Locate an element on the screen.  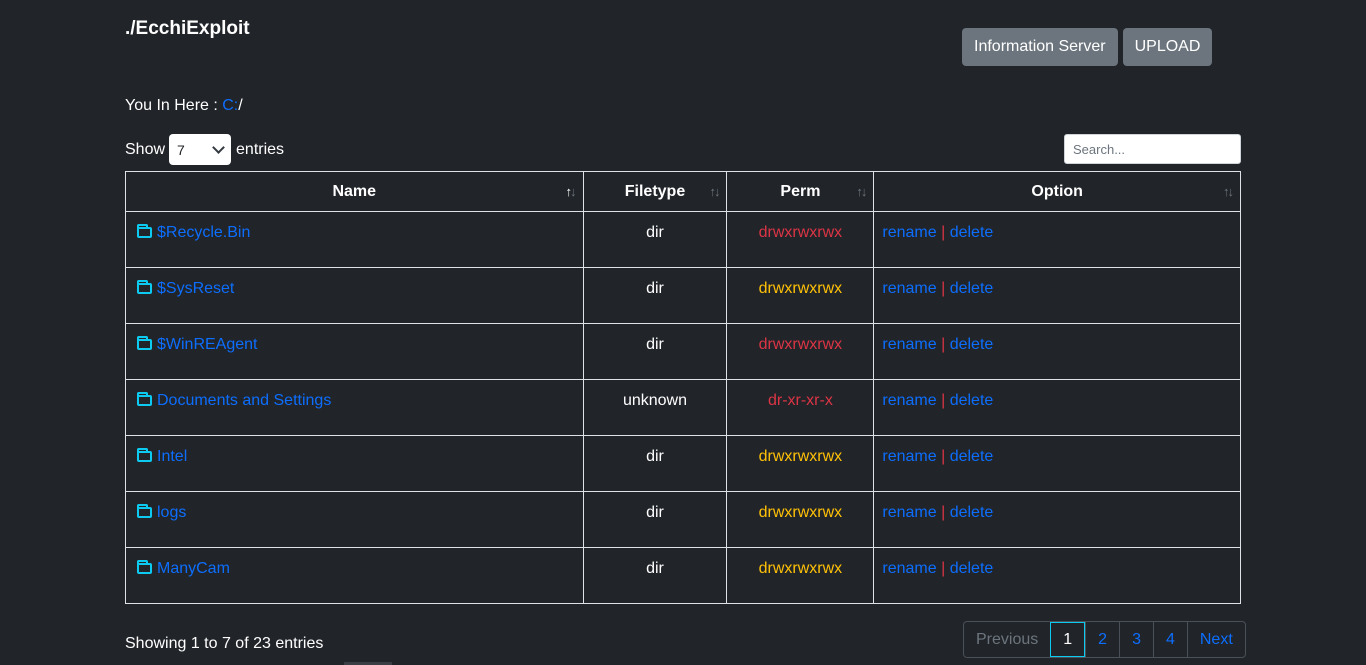
column-header-perm: Perm ↑↓ is located at coordinates (800, 191).